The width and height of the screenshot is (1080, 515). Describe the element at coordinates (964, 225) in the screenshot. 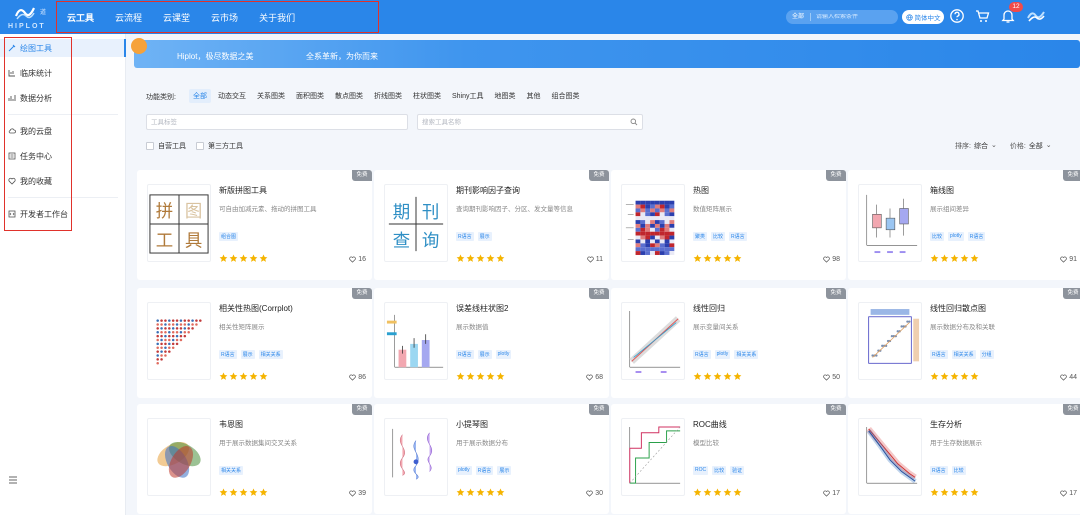

I see `tool-card: 免费 箱线图 展示组间差异 比较 plotly R语言 91` at that location.